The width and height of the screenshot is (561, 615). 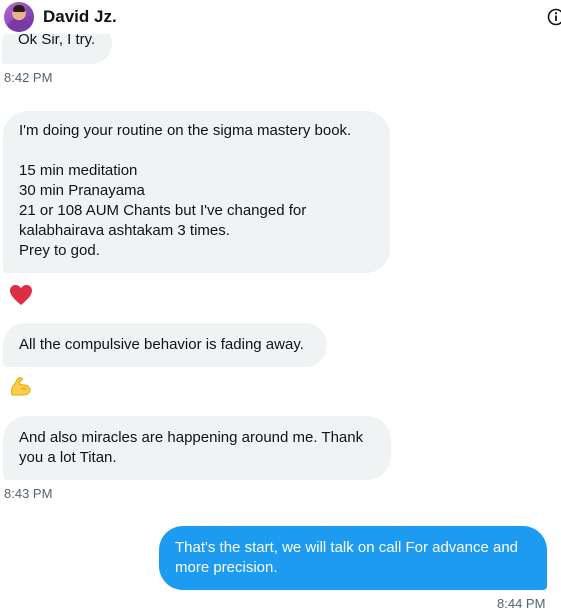 What do you see at coordinates (68, 457) in the screenshot?
I see `message-text: you a lot Titan.` at bounding box center [68, 457].